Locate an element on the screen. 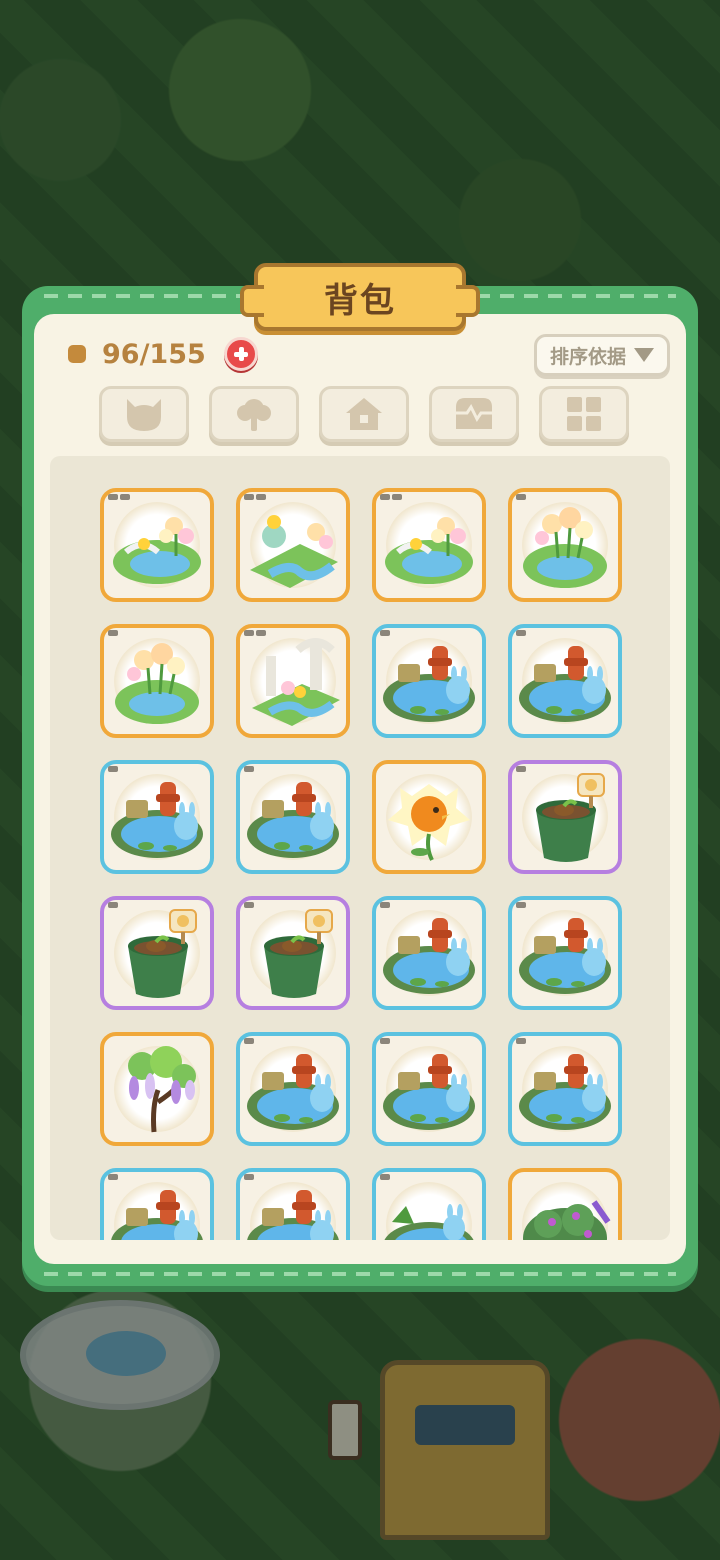 The height and width of the screenshot is (1560, 720). flower-bush-icon is located at coordinates (567, 1220).